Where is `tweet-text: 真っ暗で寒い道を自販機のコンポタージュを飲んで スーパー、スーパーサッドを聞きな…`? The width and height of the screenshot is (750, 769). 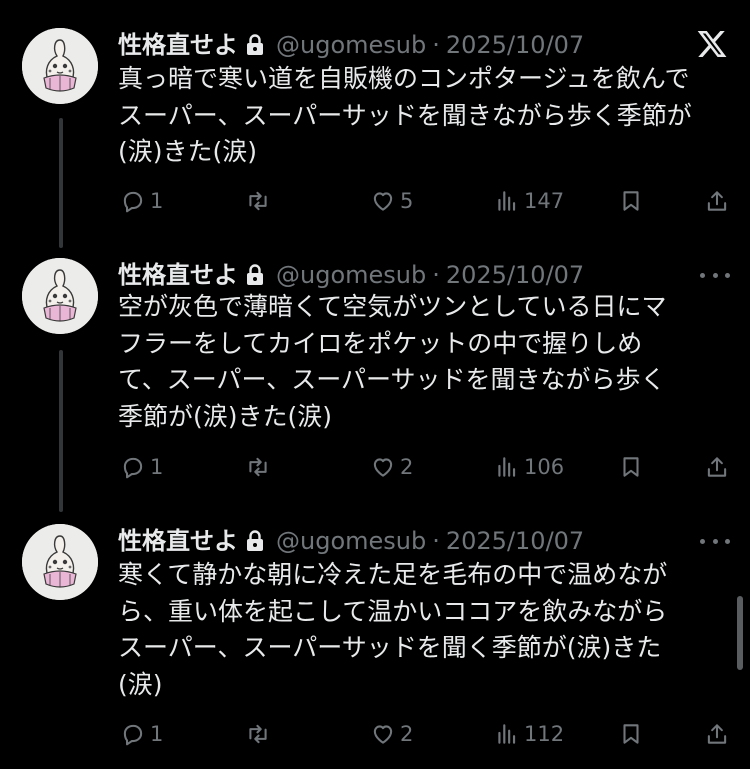
tweet-text: 真っ暗で寒い道を自販機のコンポタージュを飲んで スーパー、スーパーサッドを聞きな… is located at coordinates (405, 115).